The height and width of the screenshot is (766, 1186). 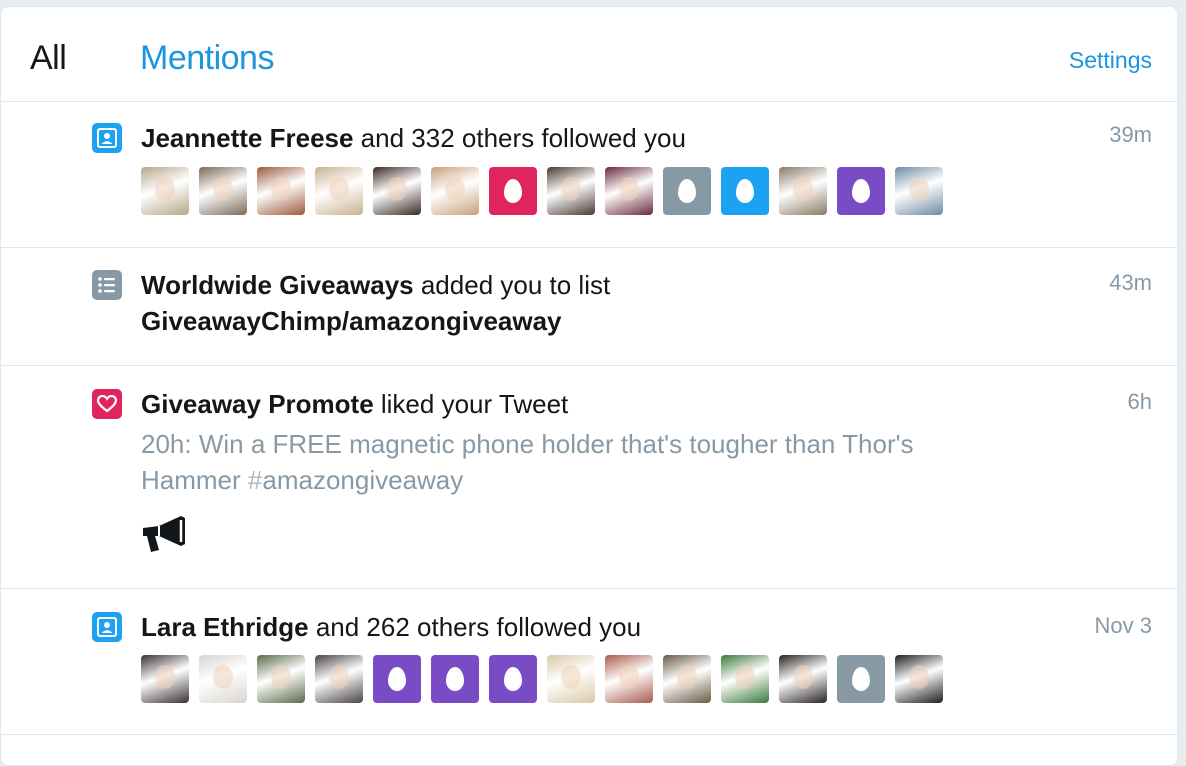 I want to click on heart-icon, so click(x=107, y=404).